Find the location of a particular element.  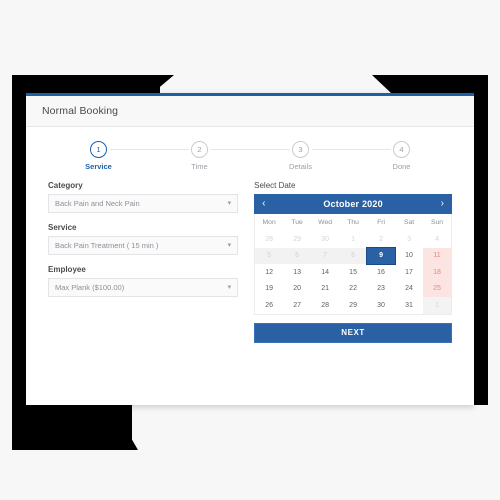

calendar-day: 26 is located at coordinates (269, 305).